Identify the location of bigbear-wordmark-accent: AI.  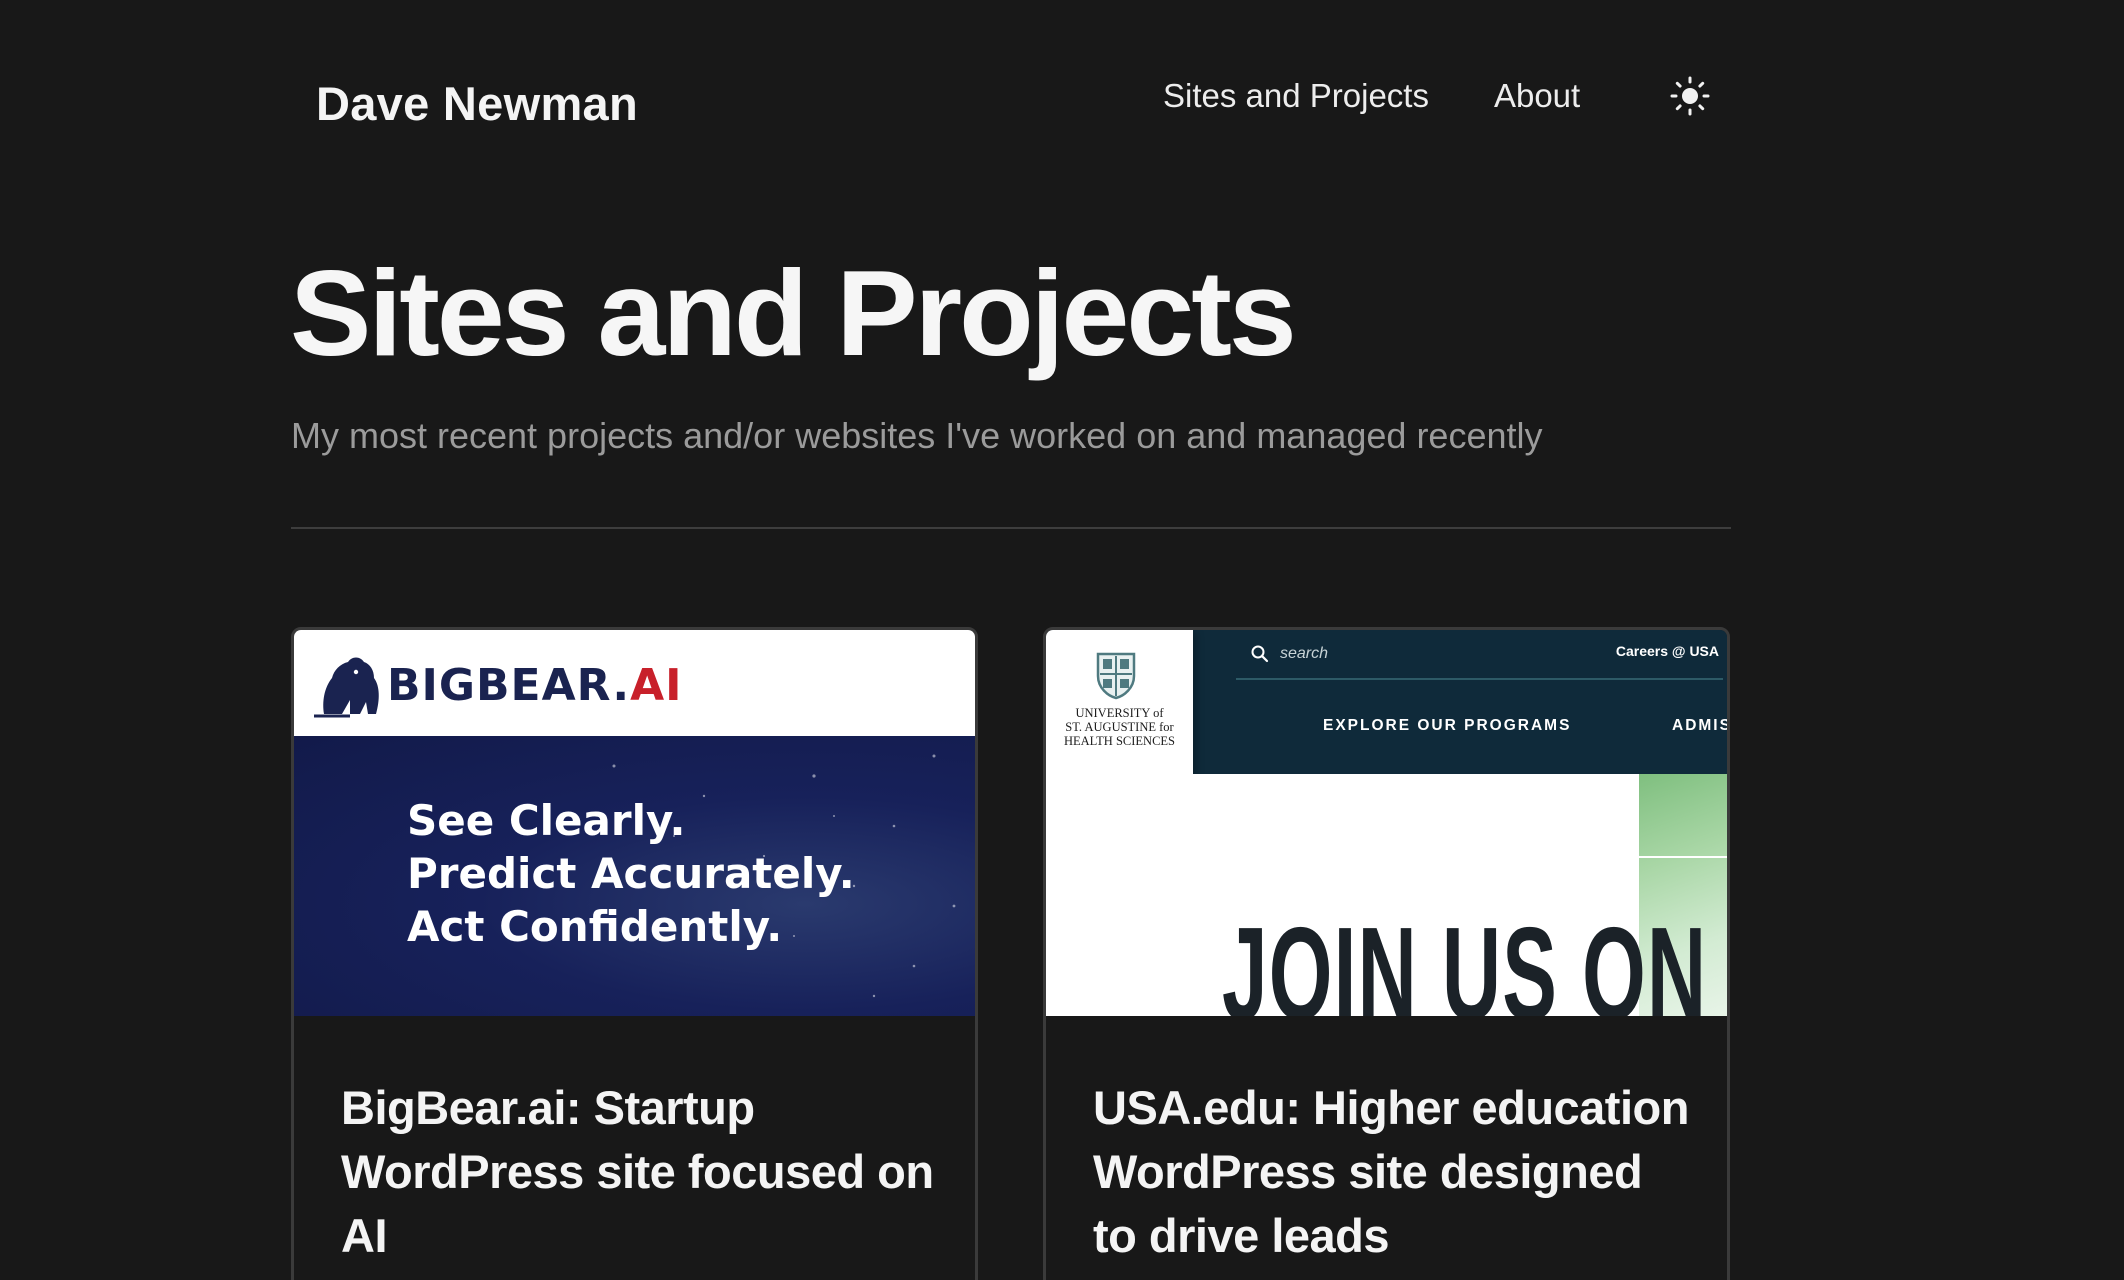
(656, 685).